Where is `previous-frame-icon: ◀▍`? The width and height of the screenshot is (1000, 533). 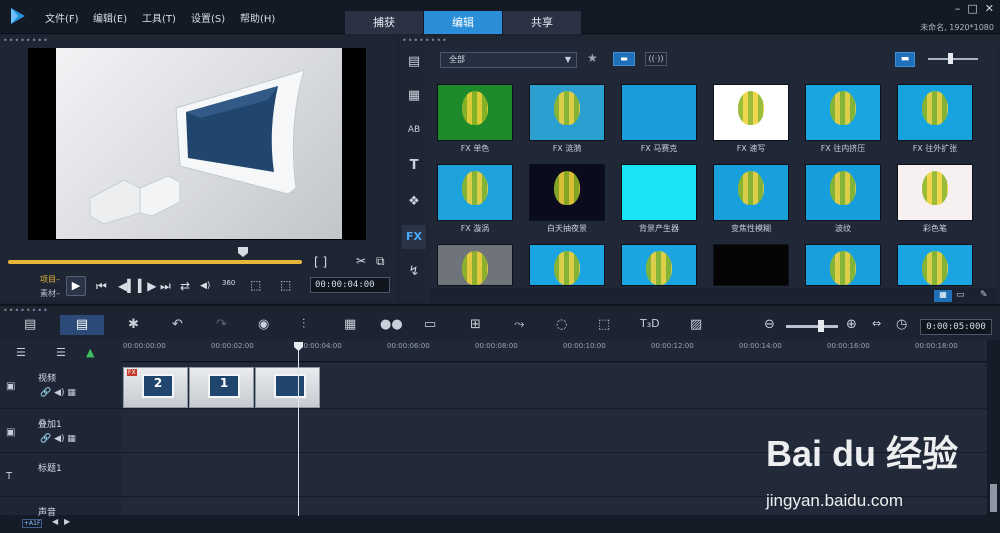
previous-frame-icon: ◀▍ is located at coordinates (127, 286).